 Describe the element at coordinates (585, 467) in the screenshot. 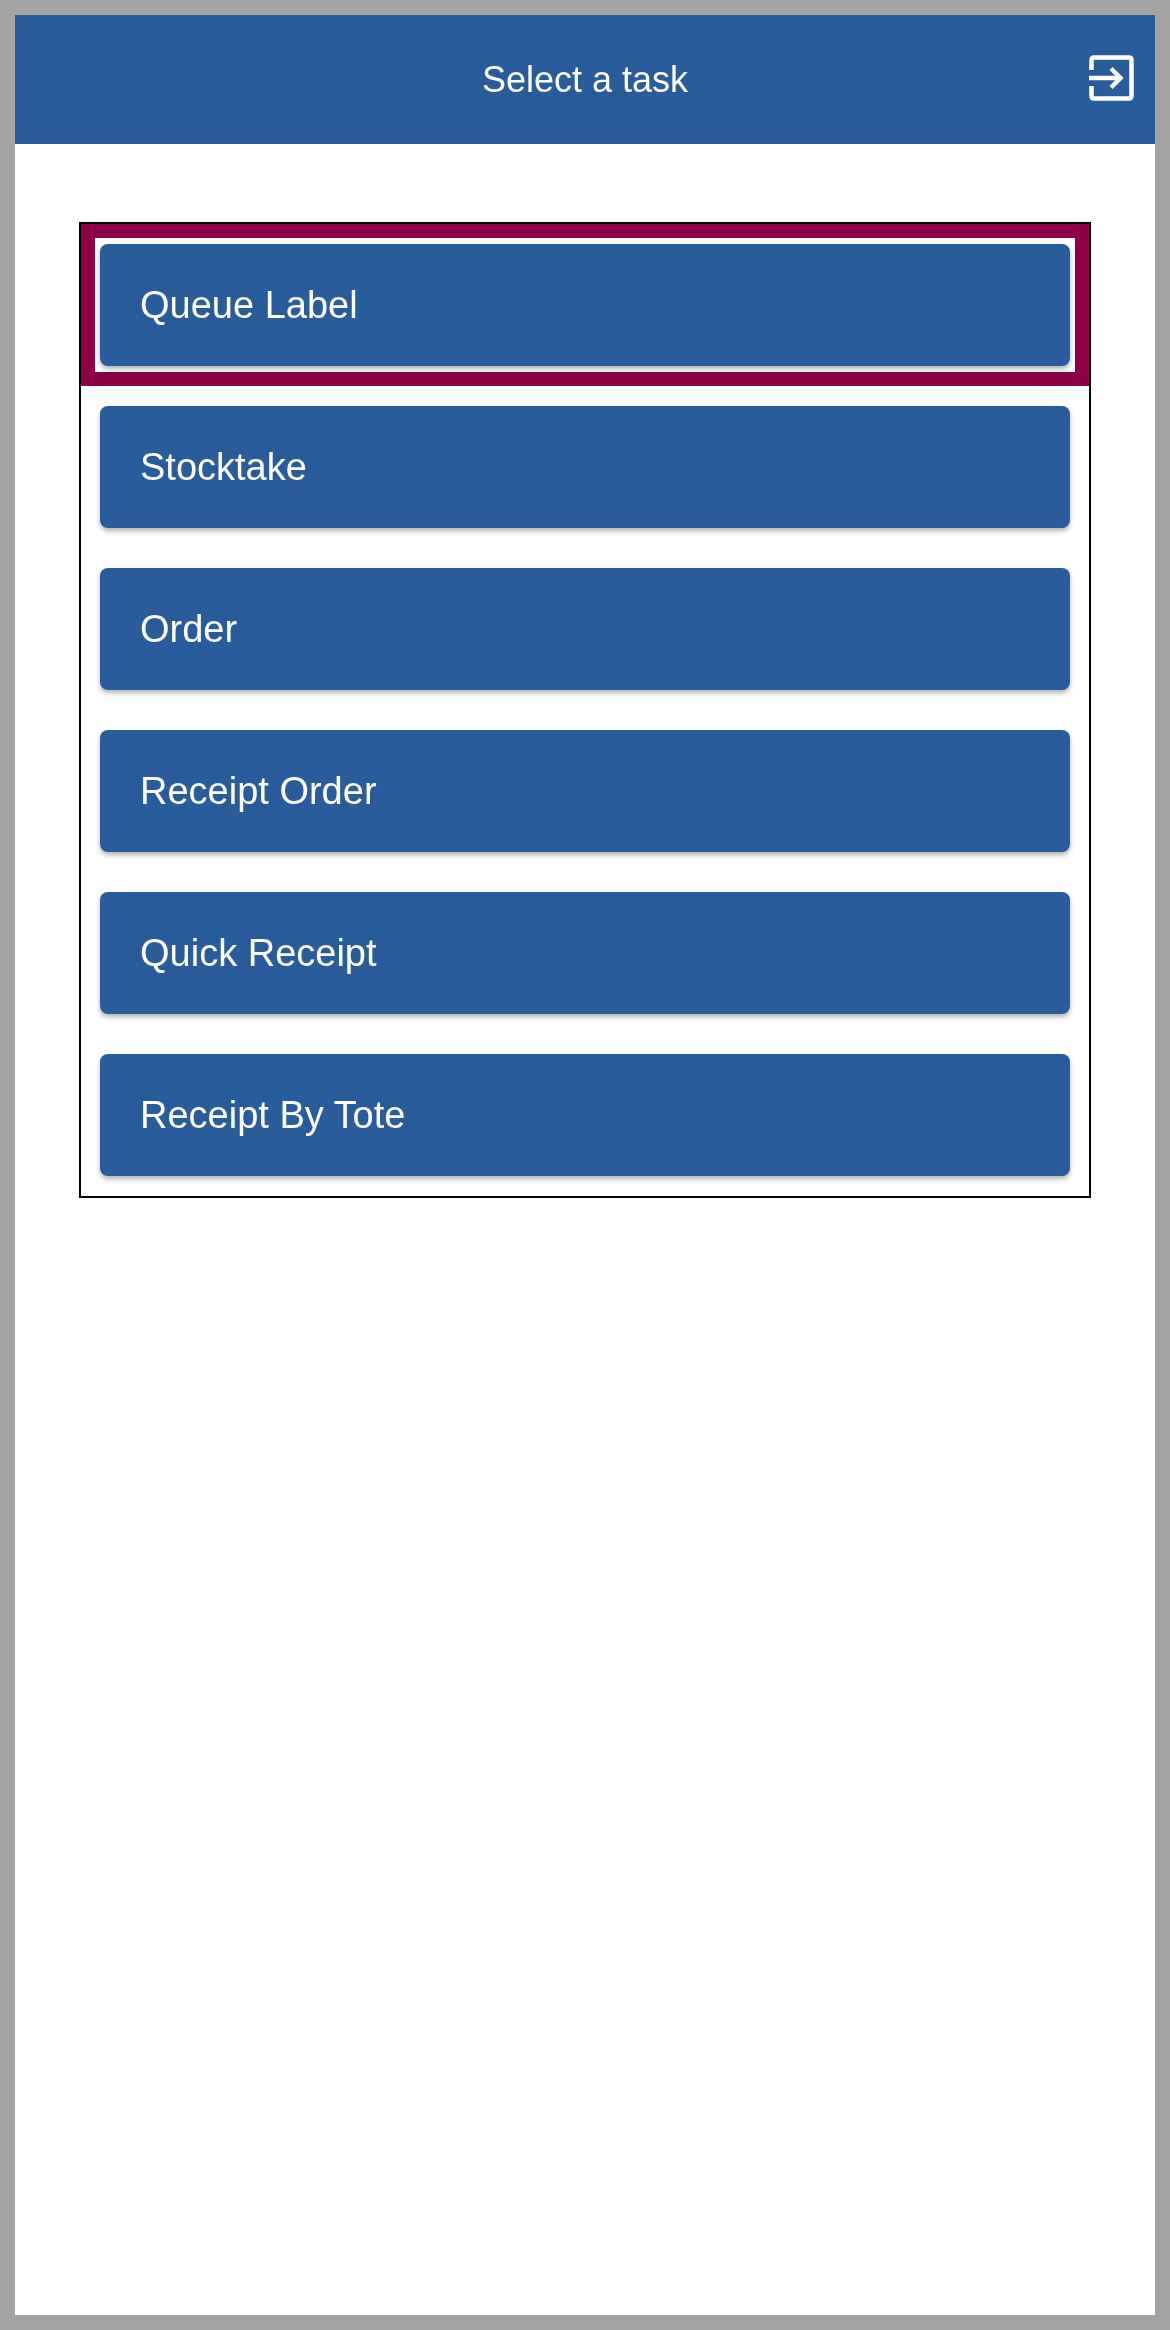

I see `task-button: Stocktake` at that location.